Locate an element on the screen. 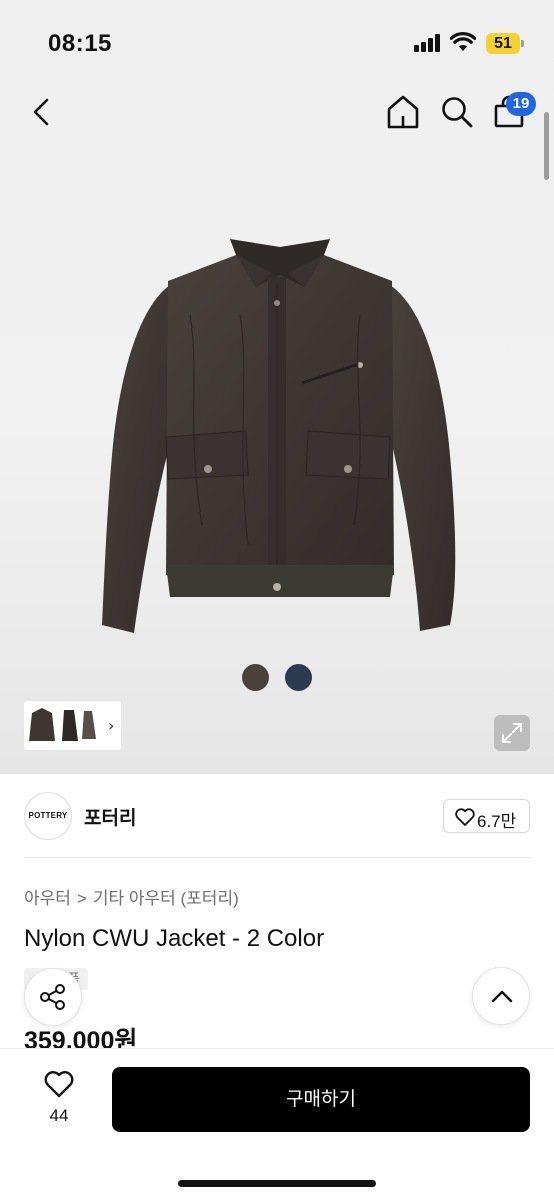 The image size is (554, 1200). breadcrumb: 아우터 > 기타 아우터 (포터리) is located at coordinates (131, 896).